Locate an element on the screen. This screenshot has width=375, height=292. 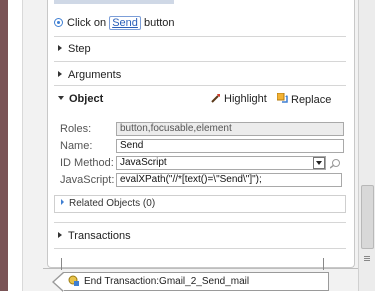
target-picker-icon is located at coordinates (335, 163).